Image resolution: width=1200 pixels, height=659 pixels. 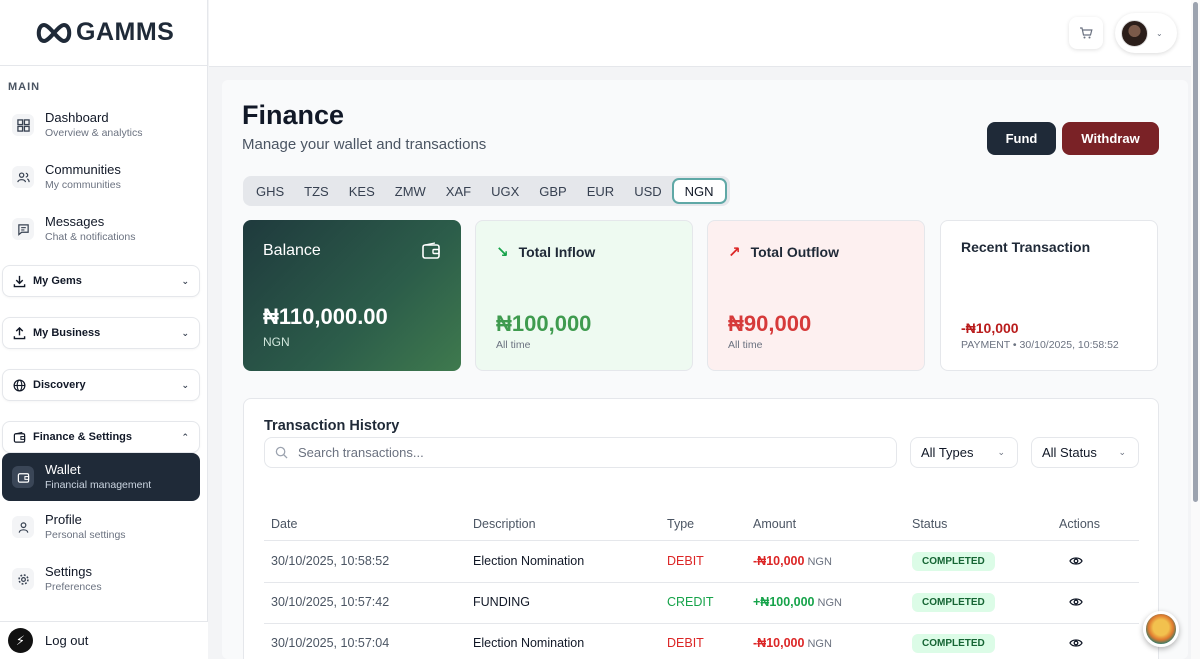 I want to click on outflow-subtitle: All time, so click(x=745, y=345).